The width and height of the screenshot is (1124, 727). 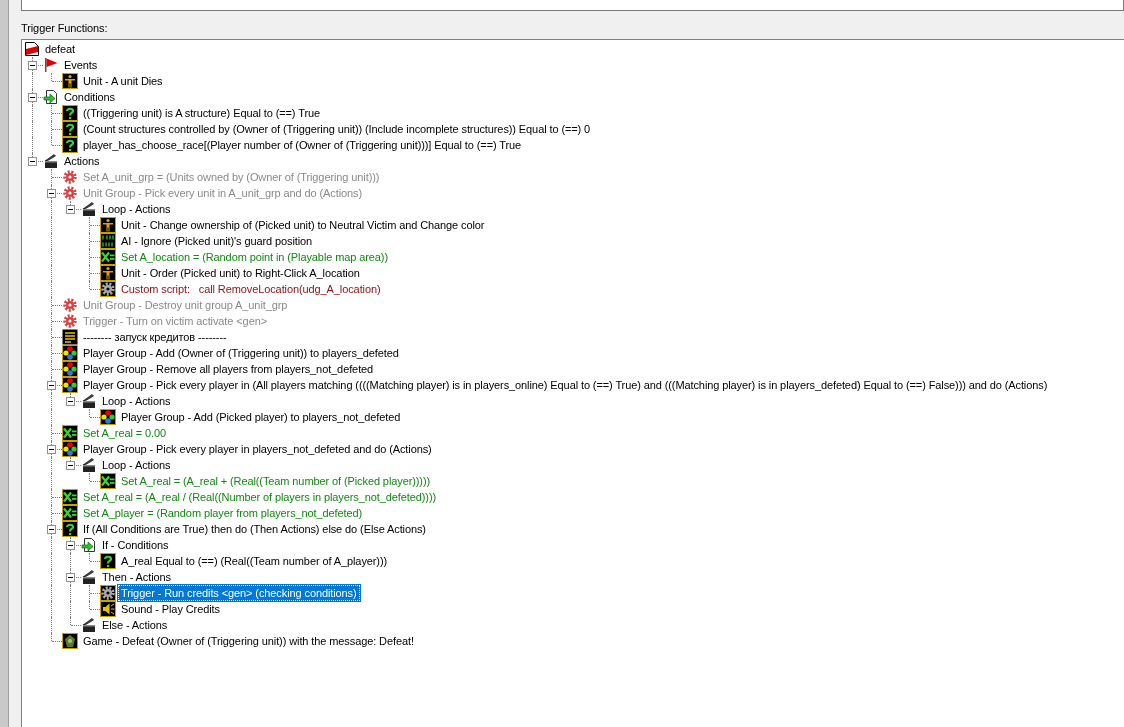 I want to click on tree-item: defeat, so click(x=60, y=49).